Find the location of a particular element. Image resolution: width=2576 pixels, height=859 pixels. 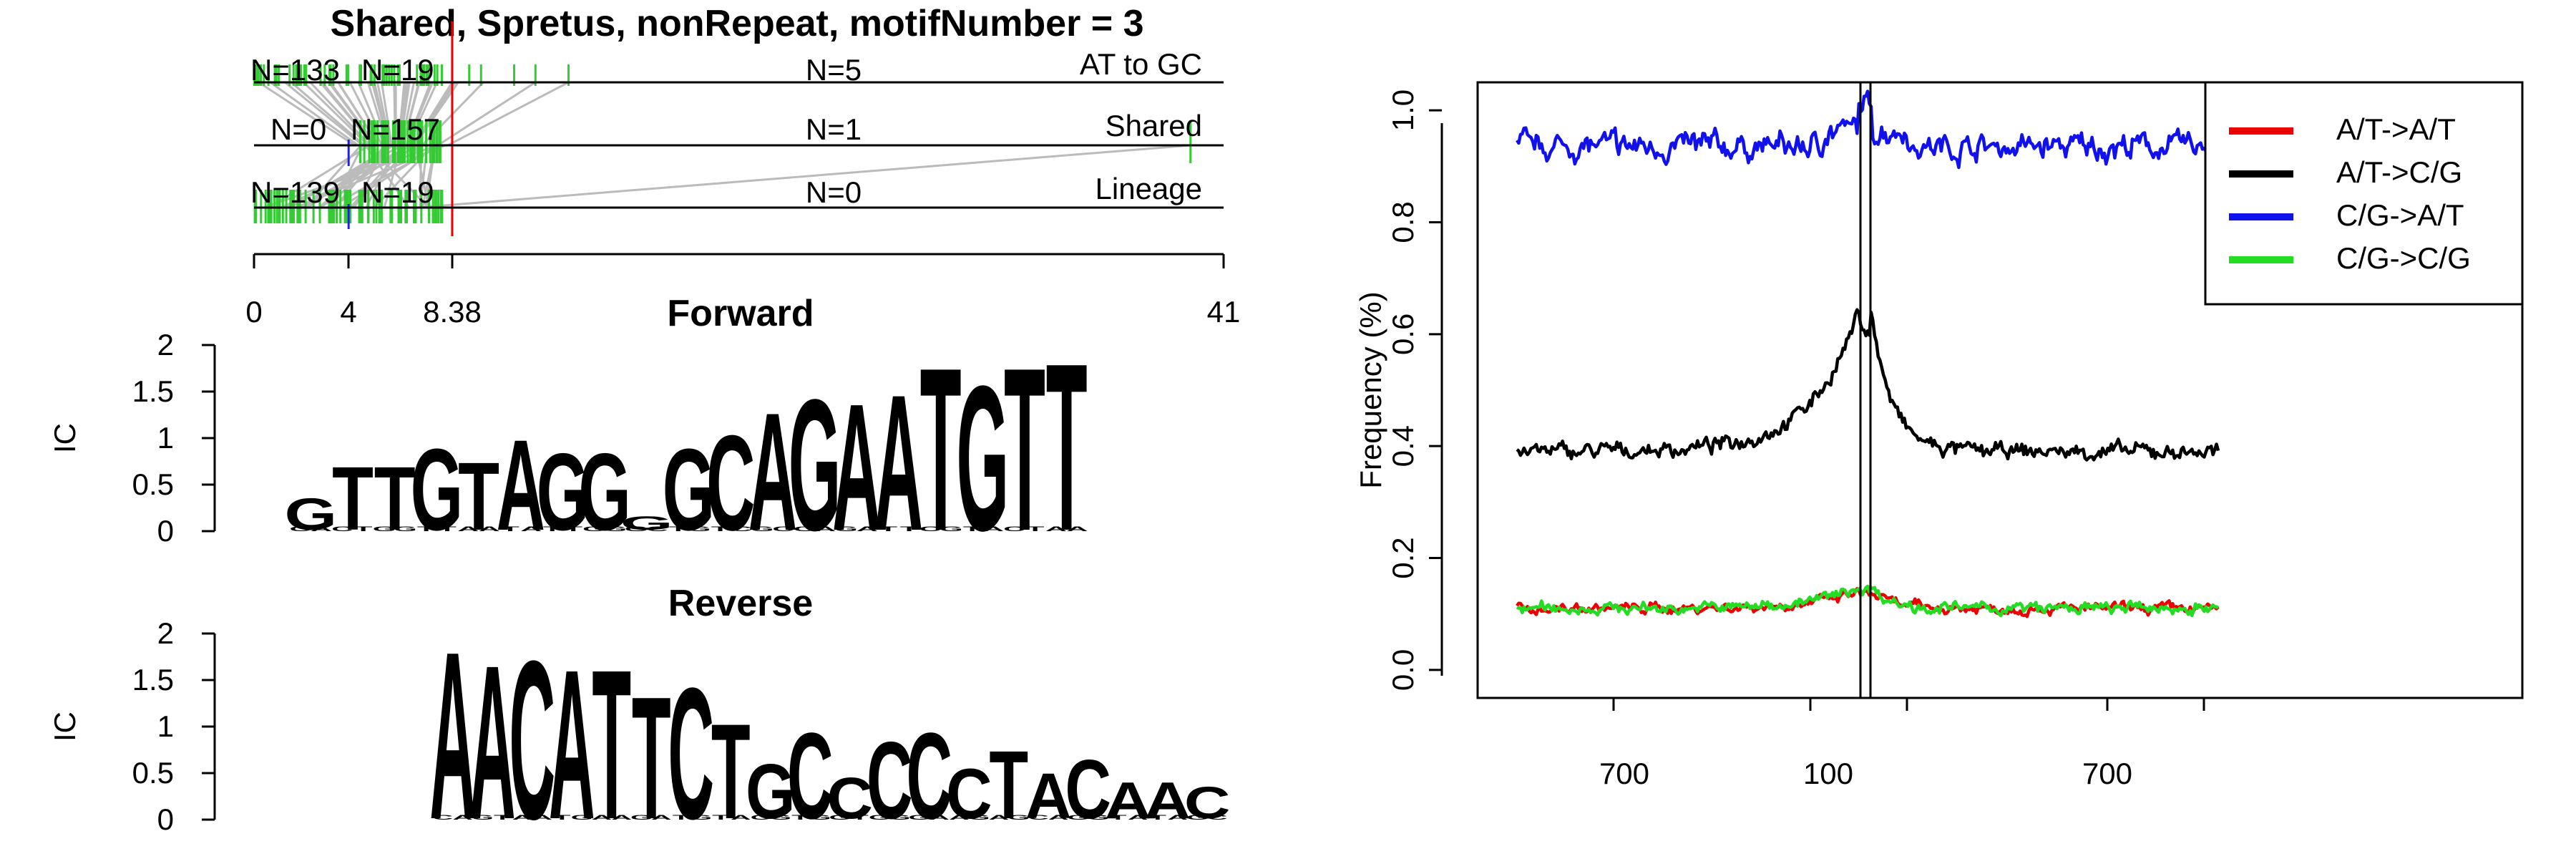

reverse-y-ticks: 2 1.5 1 0.5 0 is located at coordinates (173, 726).